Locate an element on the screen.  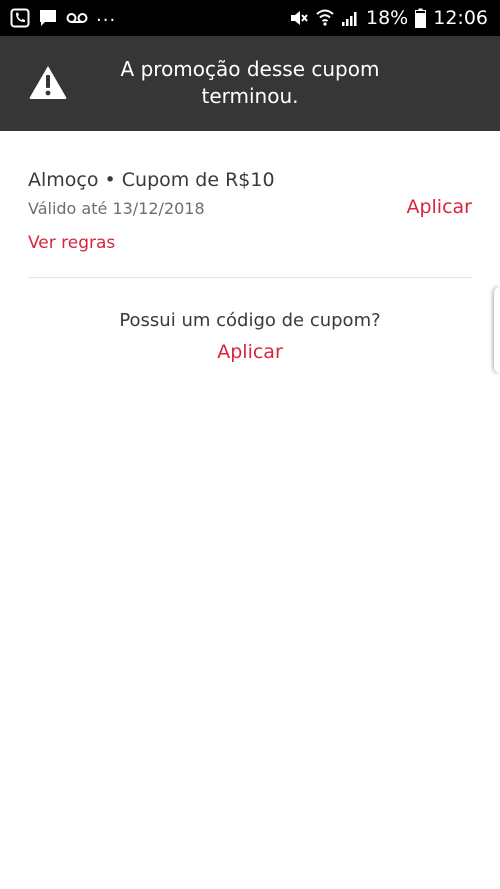
battery-percentage: 18% is located at coordinates (387, 17).